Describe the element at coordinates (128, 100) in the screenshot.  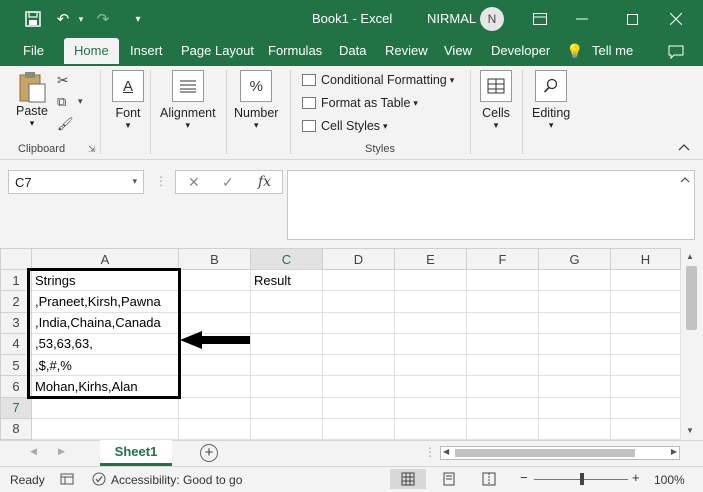
I see `font-button: A Font ▾` at that location.